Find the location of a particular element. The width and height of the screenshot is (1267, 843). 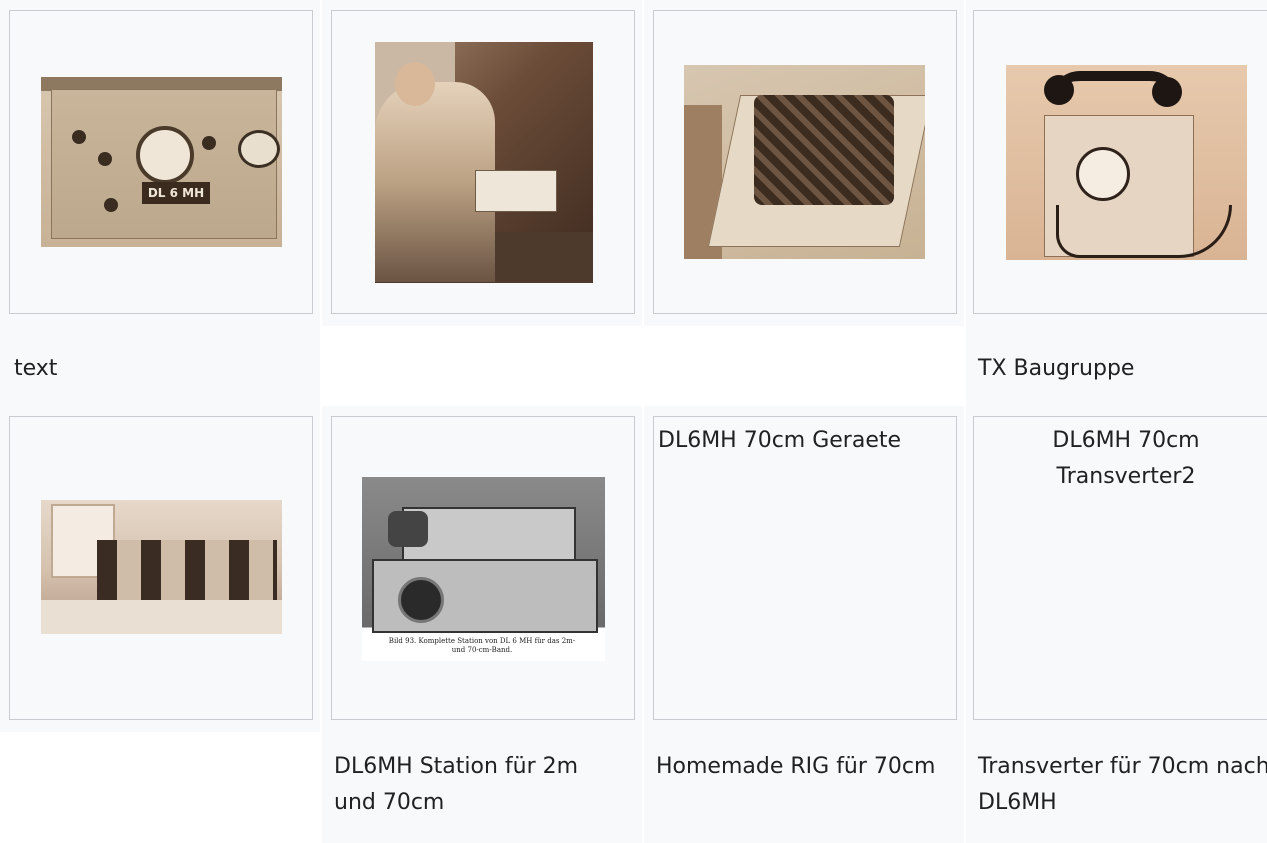

tuning-dial is located at coordinates (165, 155).